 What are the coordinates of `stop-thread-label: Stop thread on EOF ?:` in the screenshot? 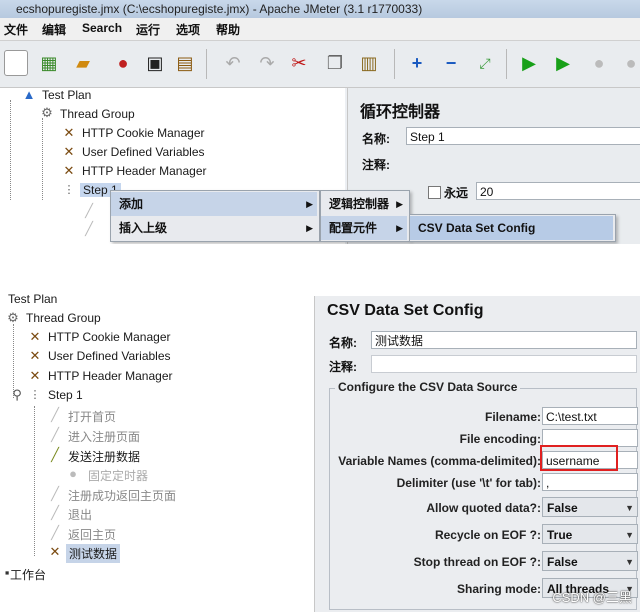 It's located at (477, 562).